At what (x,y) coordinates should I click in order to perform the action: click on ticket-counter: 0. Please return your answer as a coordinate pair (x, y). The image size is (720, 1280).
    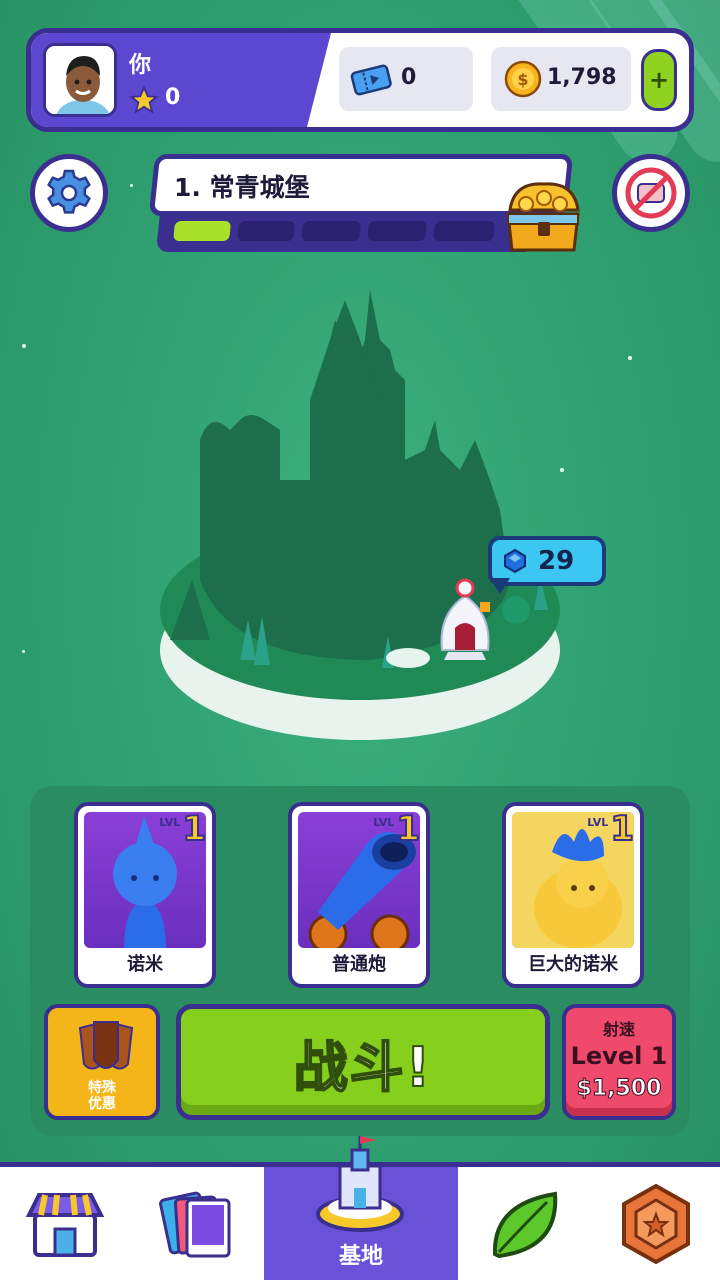
    Looking at the image, I should click on (406, 79).